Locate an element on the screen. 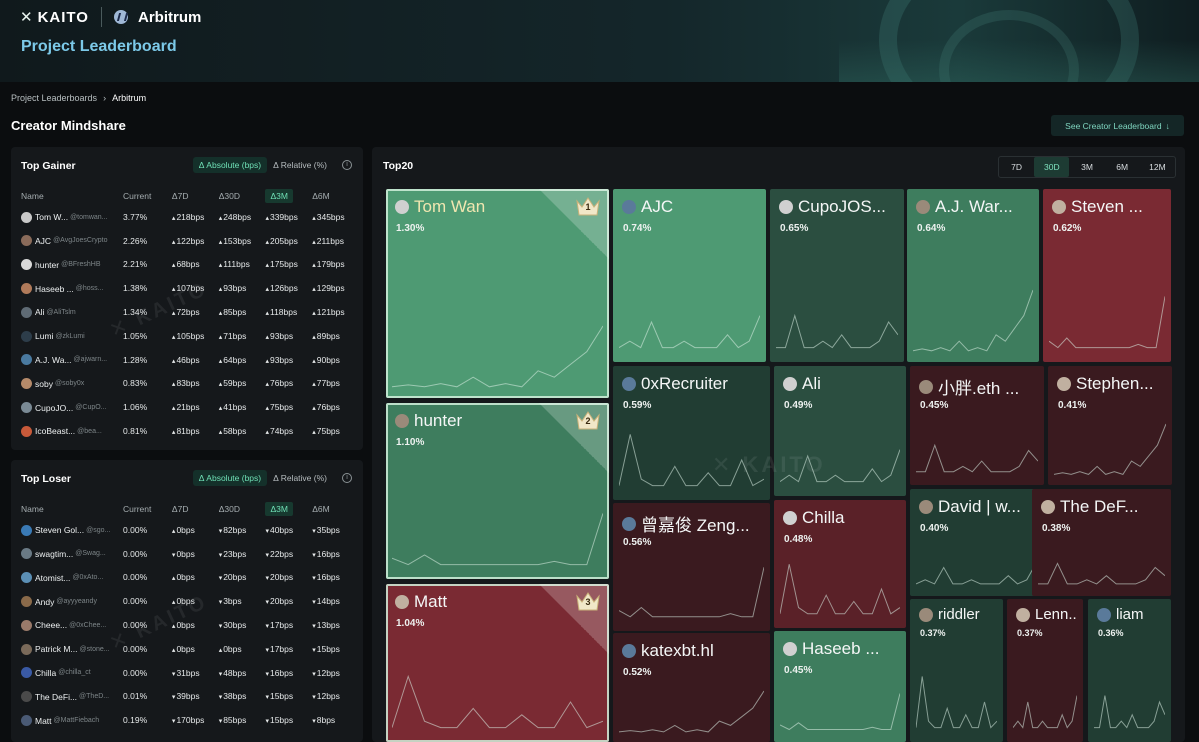 The height and width of the screenshot is (742, 1199). treemap-tile: Matt 1.04% 3 is located at coordinates (497, 663).